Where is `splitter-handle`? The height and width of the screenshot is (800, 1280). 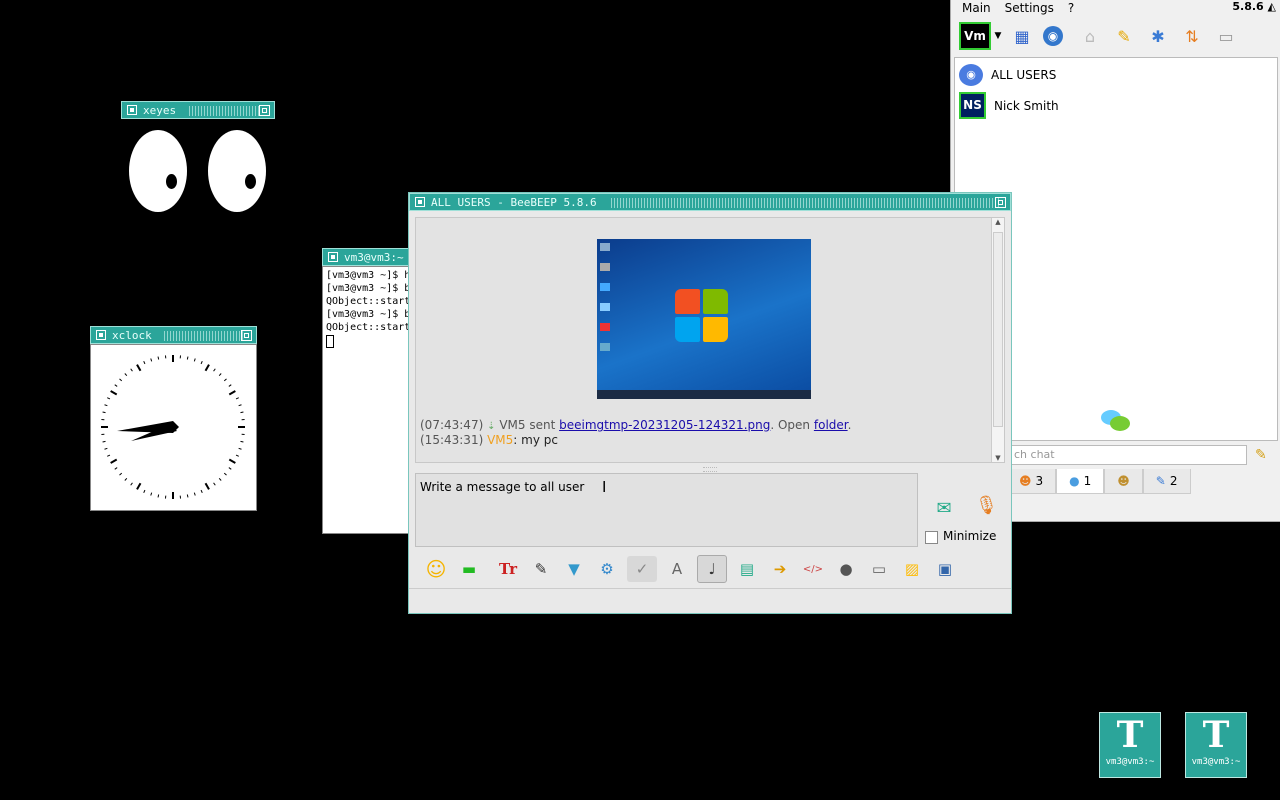
splitter-handle is located at coordinates (710, 469).